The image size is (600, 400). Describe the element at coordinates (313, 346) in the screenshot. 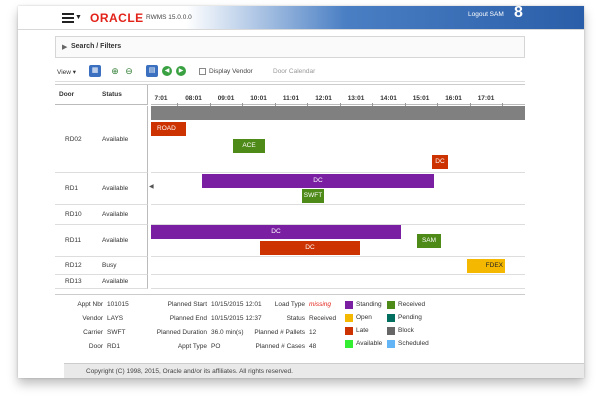

I see `cases-value: 48` at that location.